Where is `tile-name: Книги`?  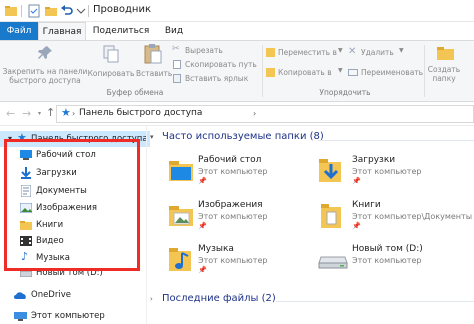 tile-name: Книги is located at coordinates (366, 205).